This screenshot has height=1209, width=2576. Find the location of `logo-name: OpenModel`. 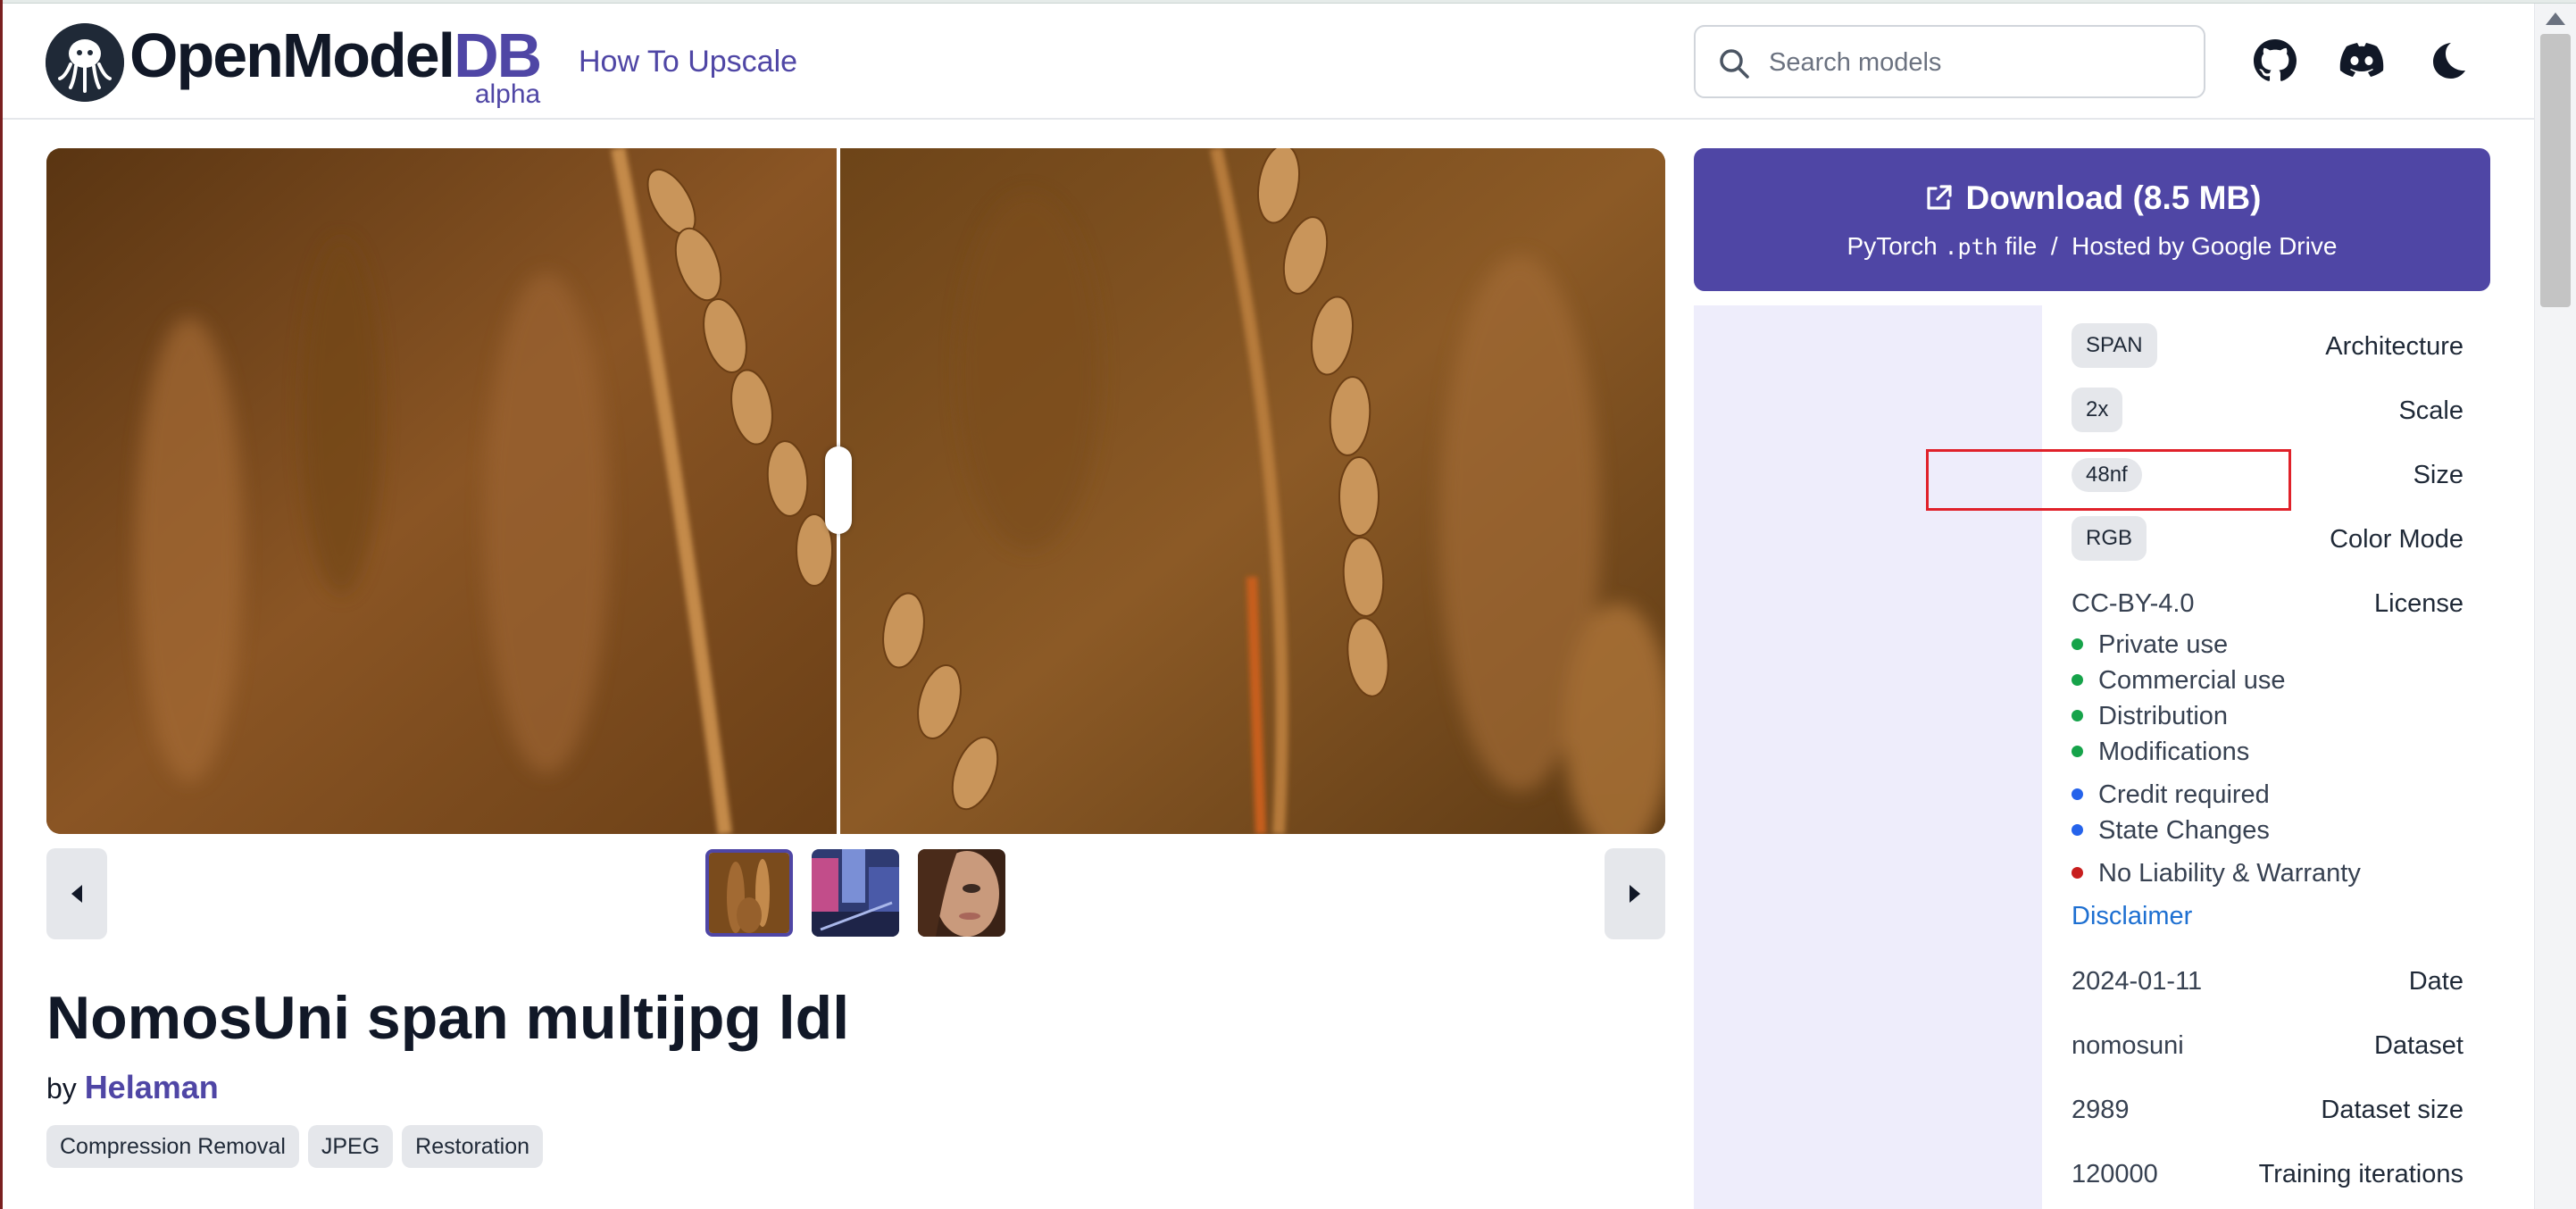

logo-name: OpenModel is located at coordinates (292, 55).